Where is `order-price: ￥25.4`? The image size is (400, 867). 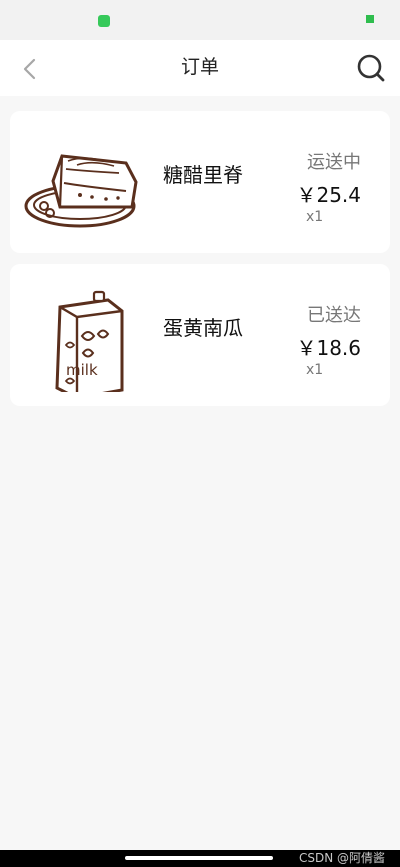 order-price: ￥25.4 is located at coordinates (328, 195).